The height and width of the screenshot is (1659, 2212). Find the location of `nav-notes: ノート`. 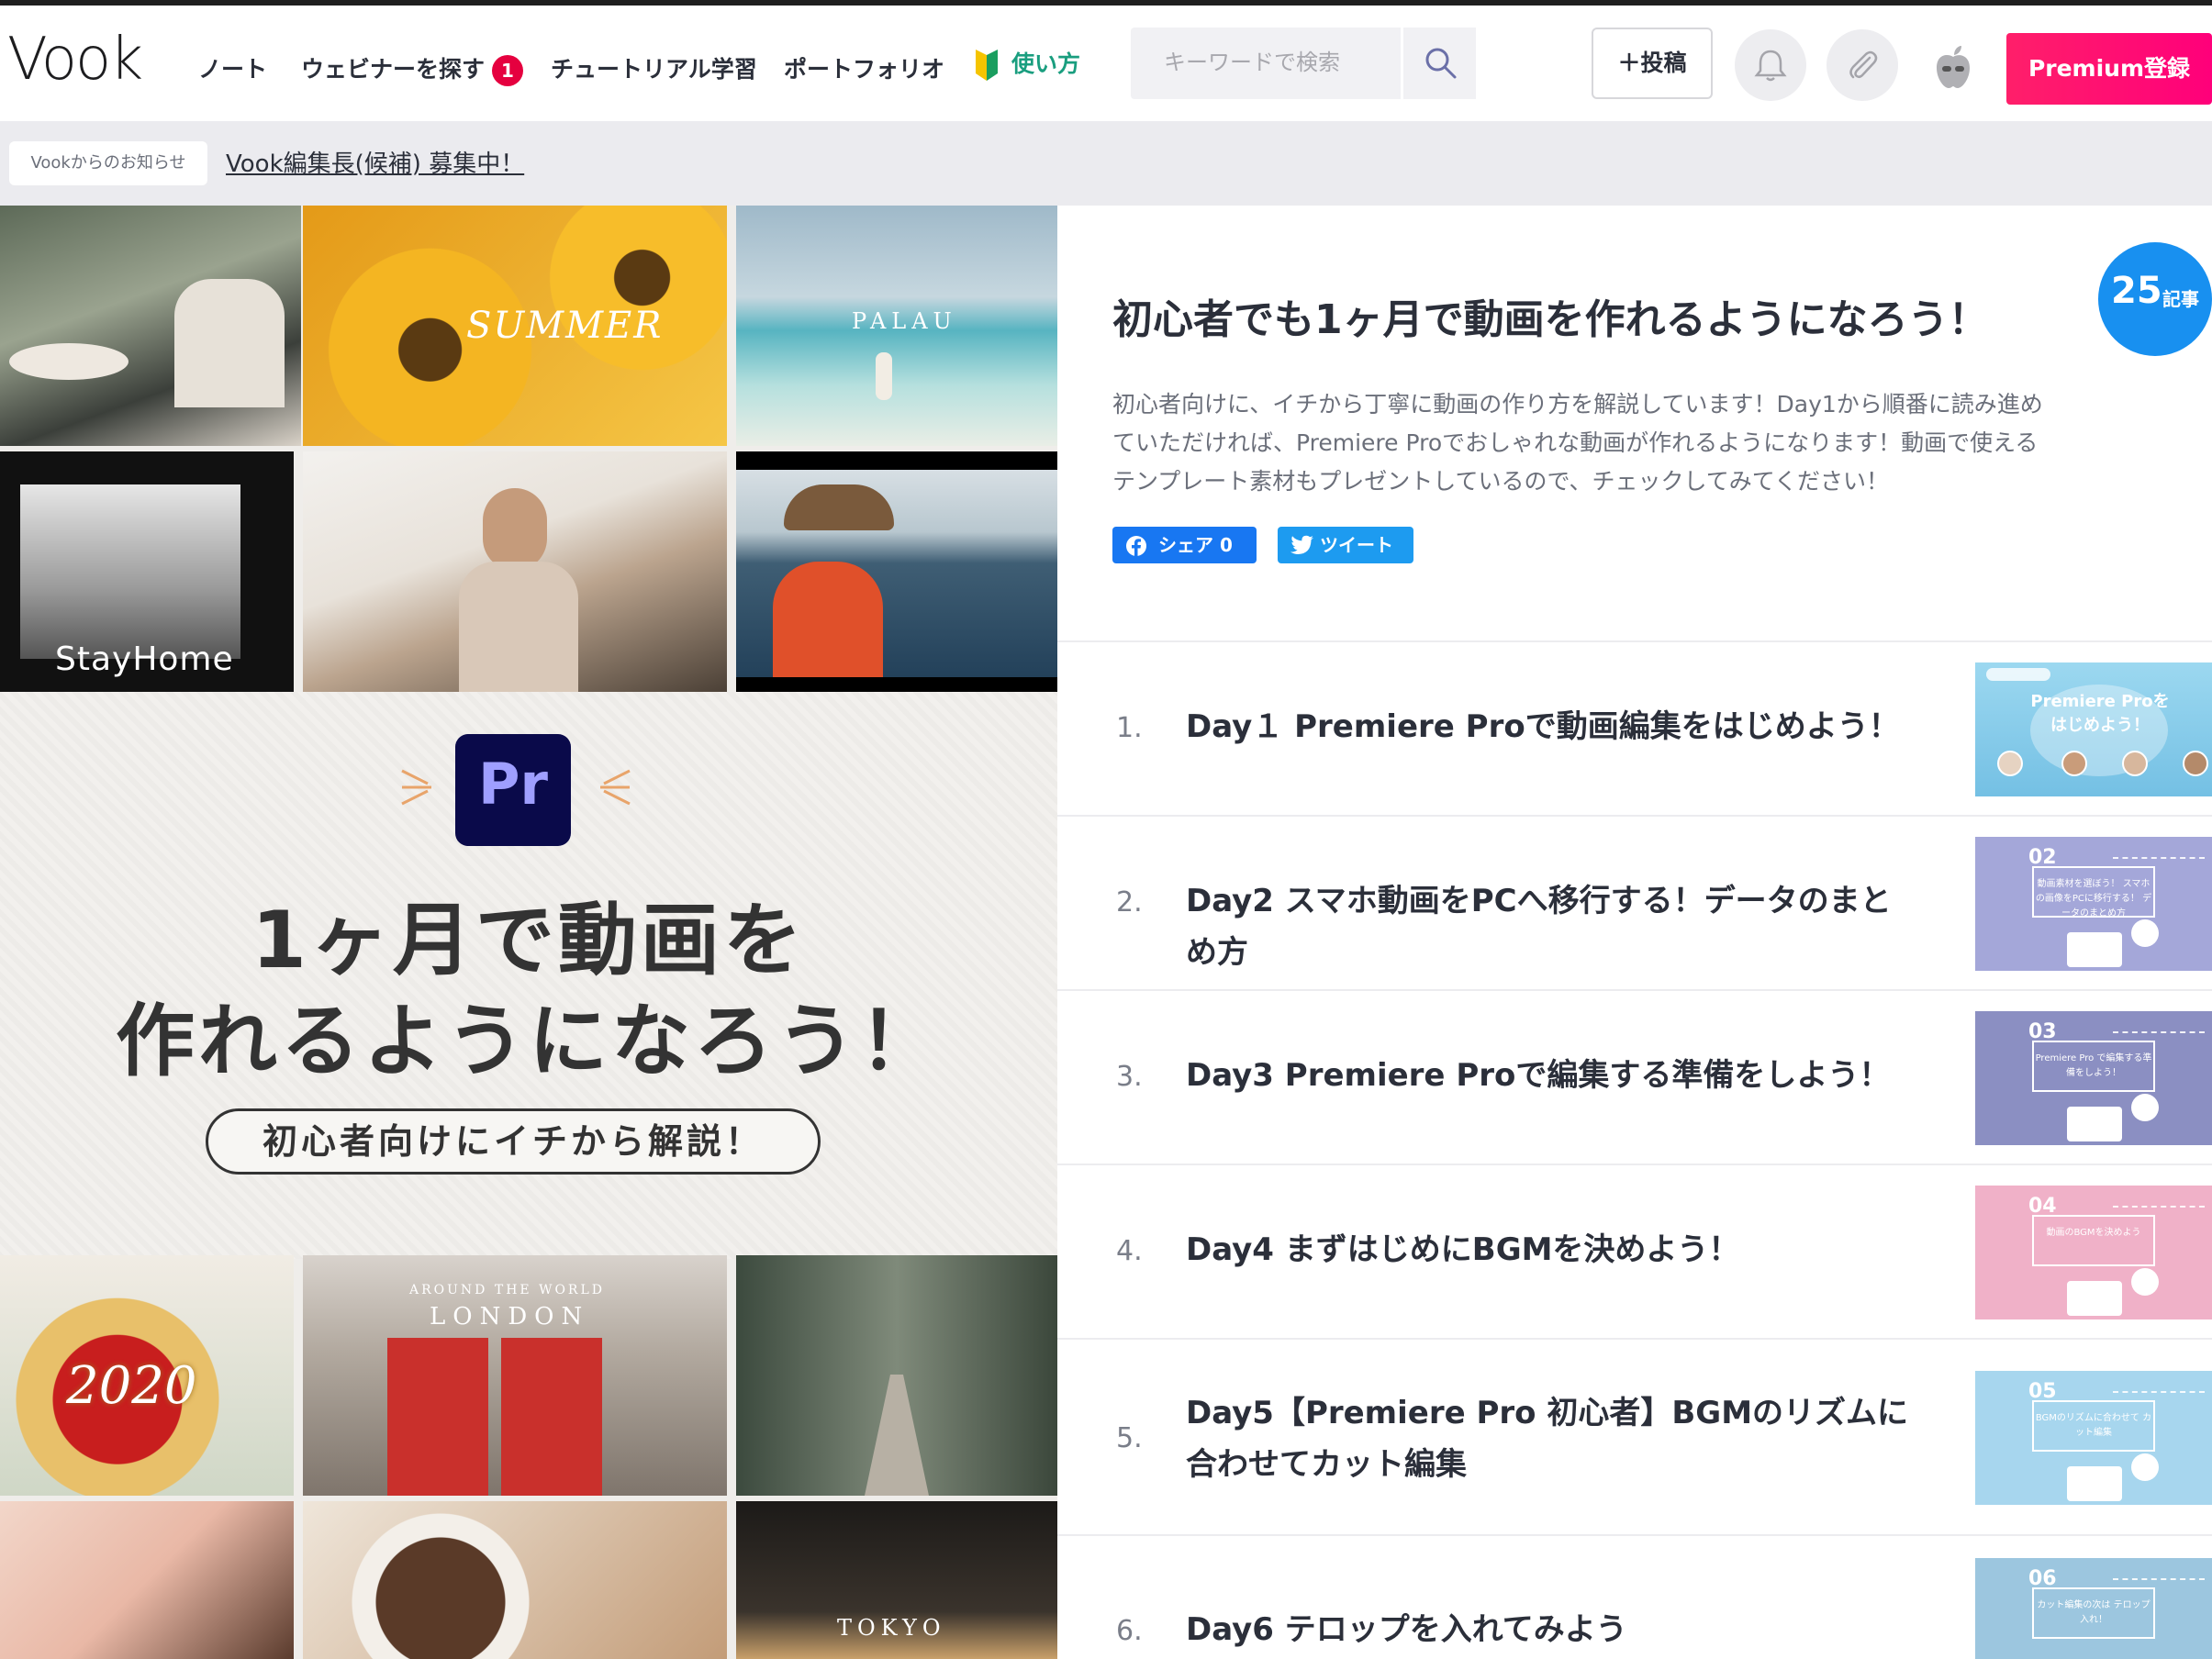

nav-notes: ノート is located at coordinates (232, 67).